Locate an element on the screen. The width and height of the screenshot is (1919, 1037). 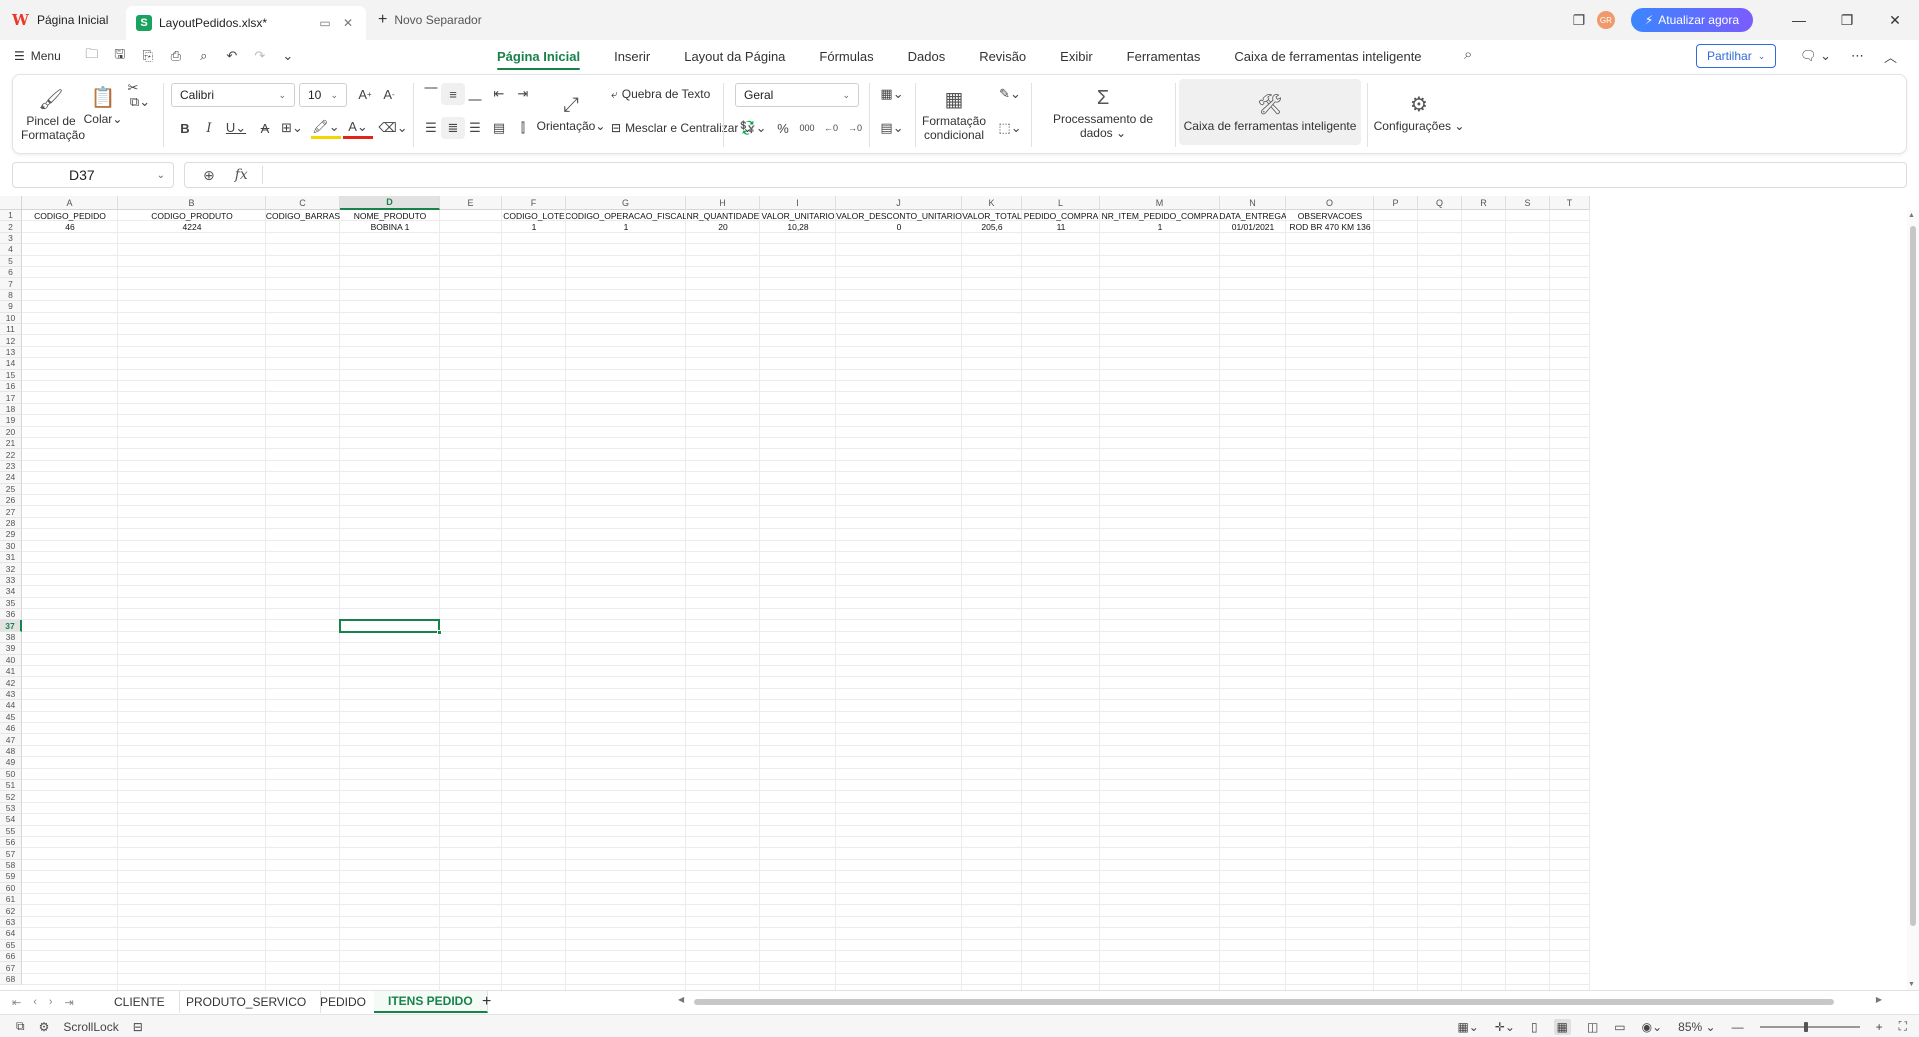
align-top-icon: ⎺ is located at coordinates (431, 94).